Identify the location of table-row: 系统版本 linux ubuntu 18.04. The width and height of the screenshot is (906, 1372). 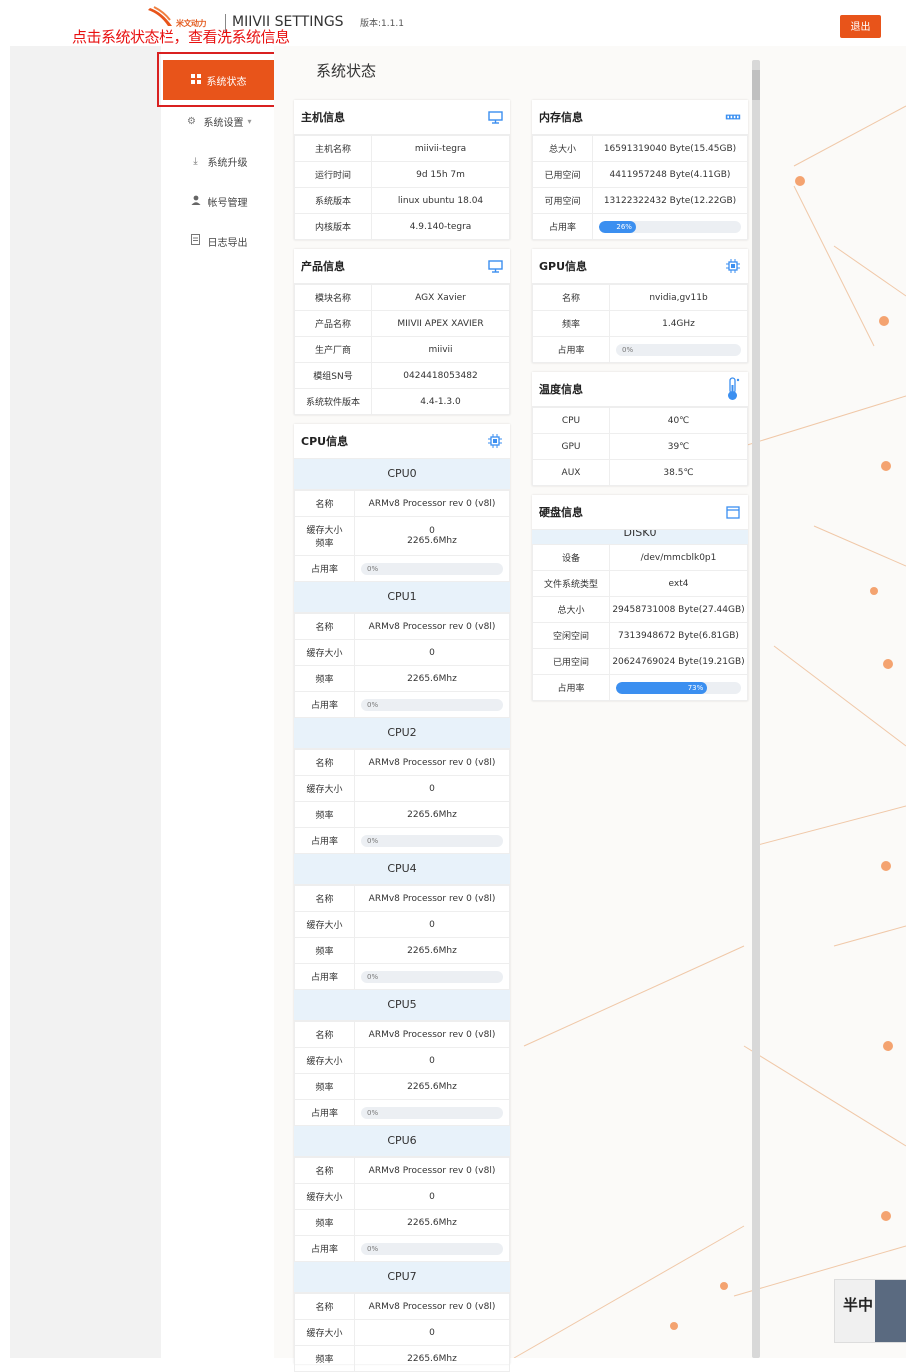
(402, 200).